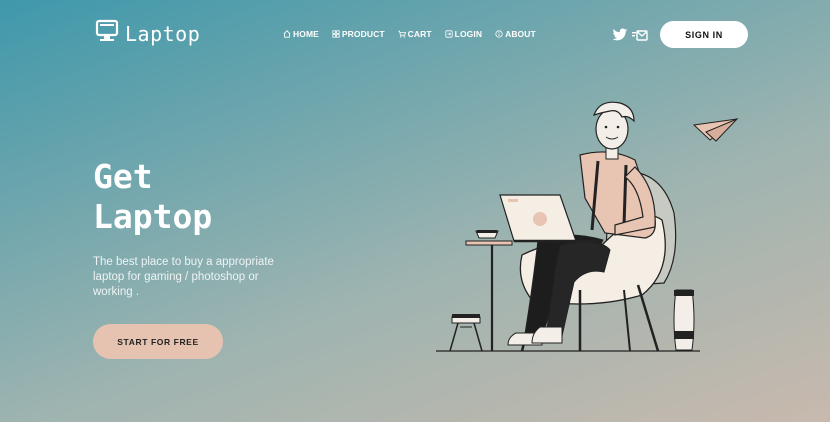  Describe the element at coordinates (640, 38) in the screenshot. I see `mail-icon` at that location.